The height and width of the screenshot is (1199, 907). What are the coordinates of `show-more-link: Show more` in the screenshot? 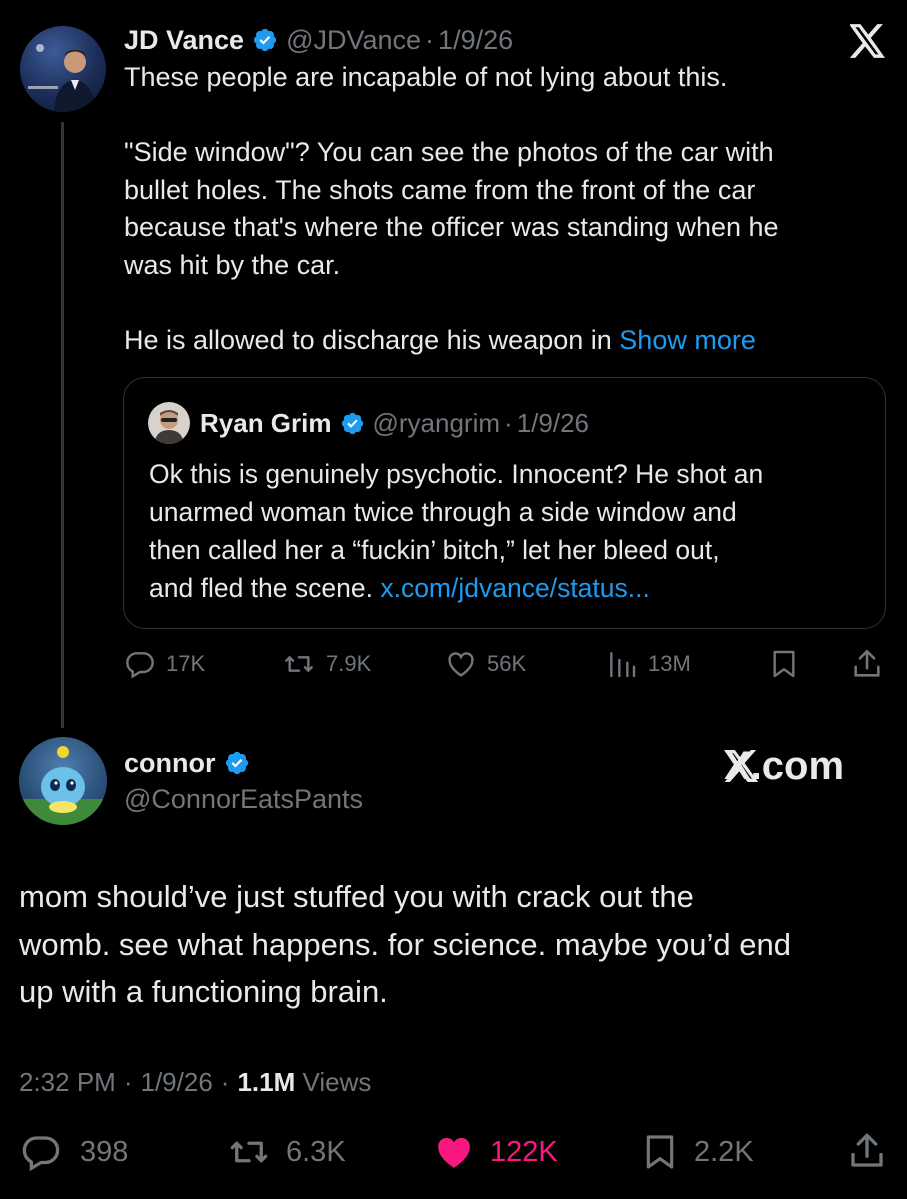 It's located at (687, 340).